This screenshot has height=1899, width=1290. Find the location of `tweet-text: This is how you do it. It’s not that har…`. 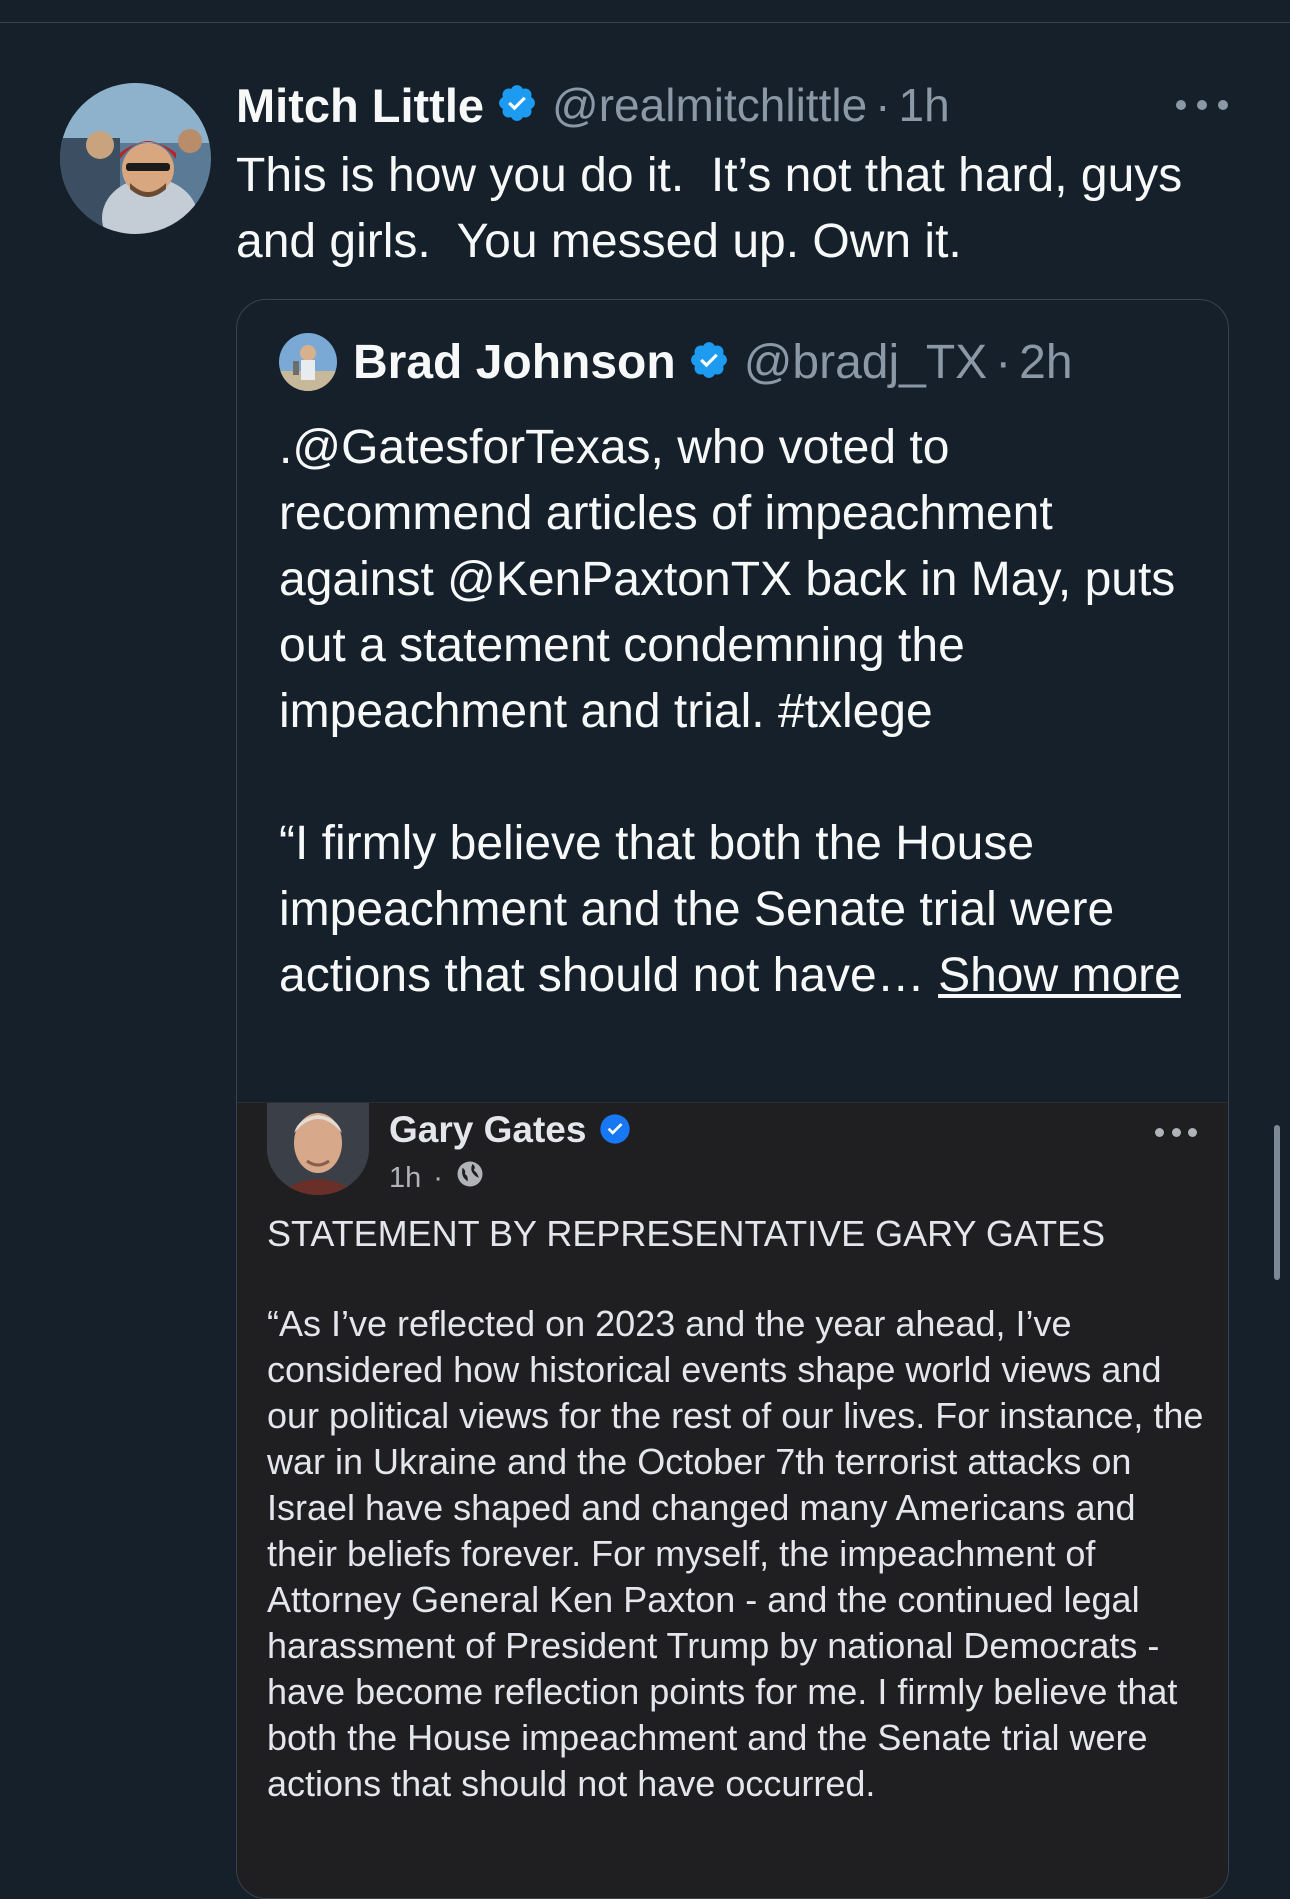

tweet-text: This is how you do it. It’s not that har… is located at coordinates (716, 208).